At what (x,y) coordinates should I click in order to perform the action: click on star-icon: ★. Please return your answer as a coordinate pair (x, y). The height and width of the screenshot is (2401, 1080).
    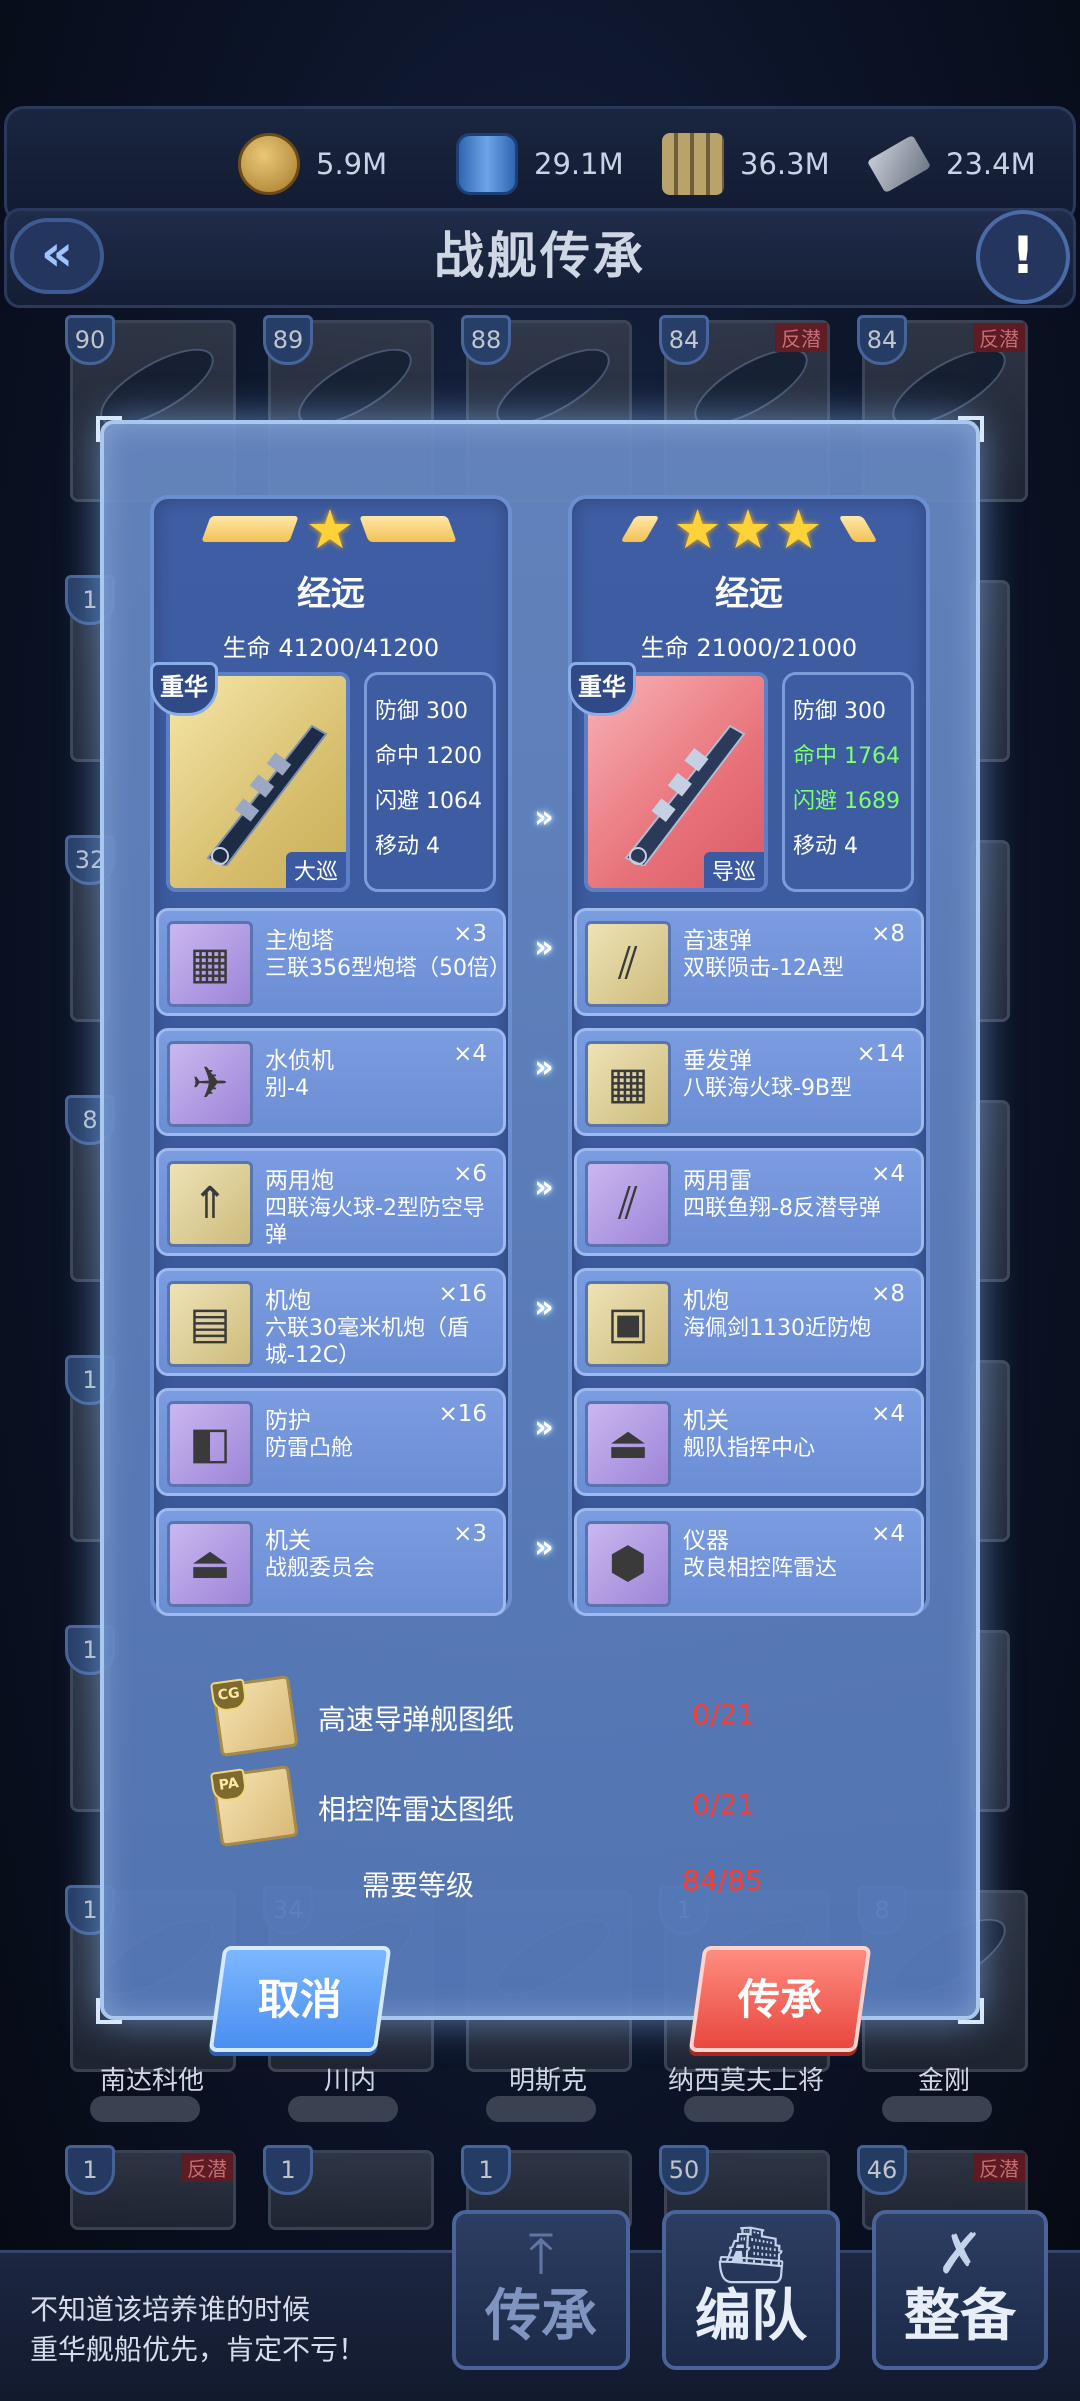
    Looking at the image, I should click on (330, 529).